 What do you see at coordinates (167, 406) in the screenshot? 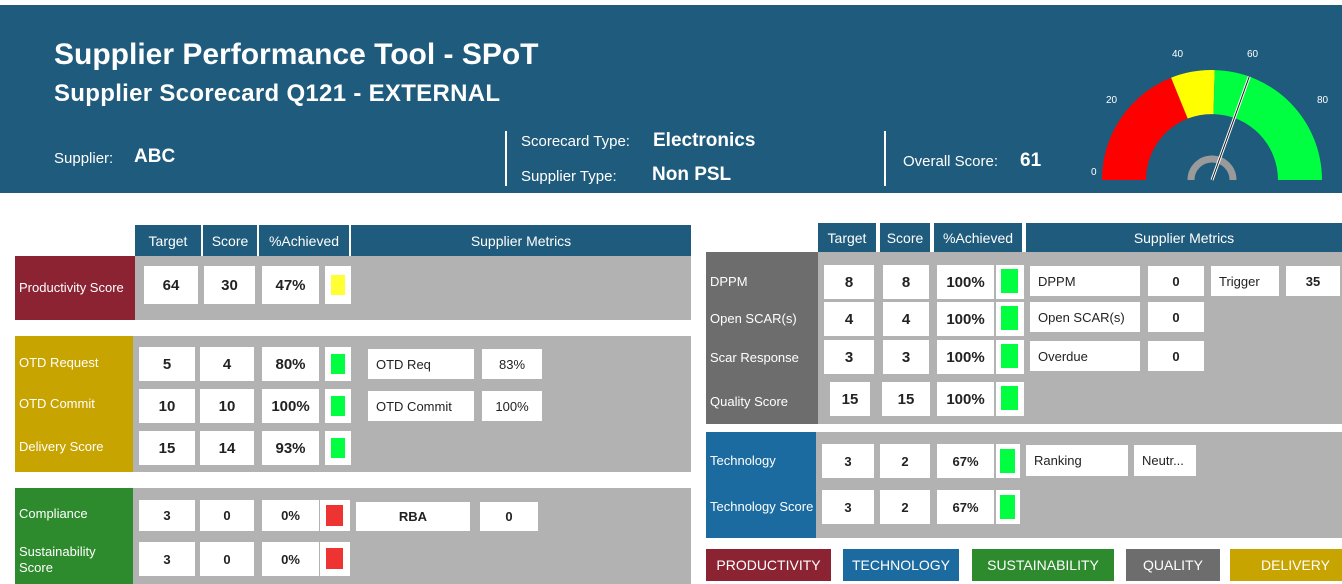
I see `delivery-target: 10` at bounding box center [167, 406].